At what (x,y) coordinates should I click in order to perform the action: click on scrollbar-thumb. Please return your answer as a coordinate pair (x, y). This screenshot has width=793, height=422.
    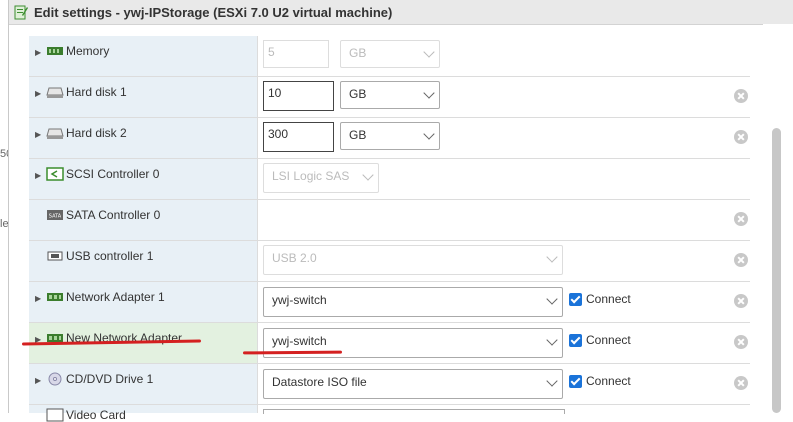
    Looking at the image, I should click on (776, 270).